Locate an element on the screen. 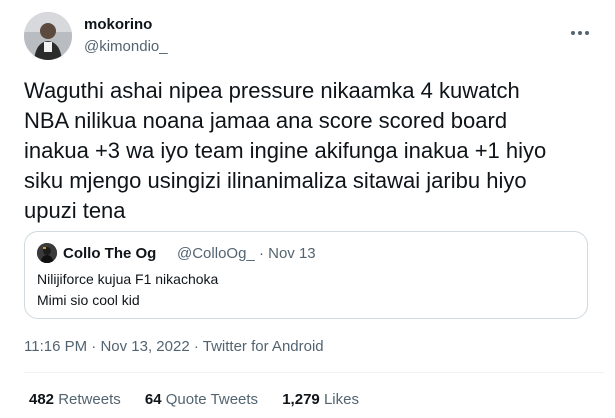  quoted-date: Nov 13 is located at coordinates (292, 253).